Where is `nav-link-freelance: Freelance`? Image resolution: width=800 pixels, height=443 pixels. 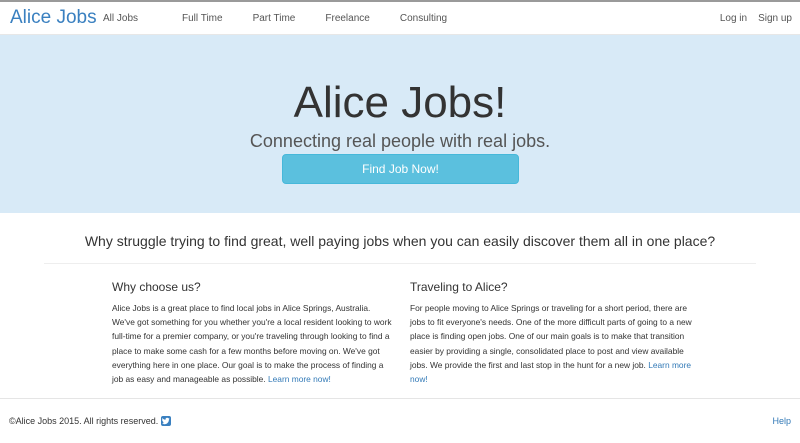 nav-link-freelance: Freelance is located at coordinates (347, 18).